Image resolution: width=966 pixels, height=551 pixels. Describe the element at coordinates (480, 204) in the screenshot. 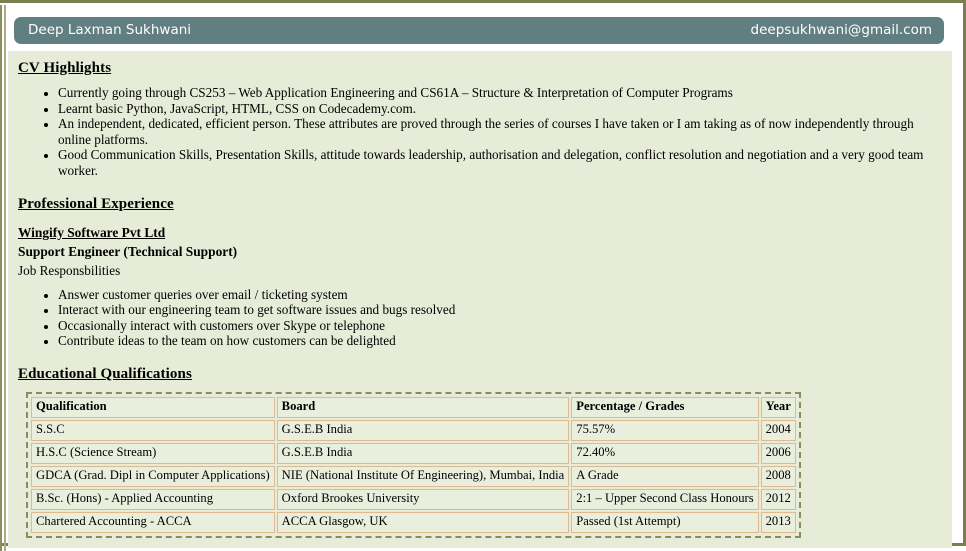

I see `section-professional-experience: Professional Experience` at that location.